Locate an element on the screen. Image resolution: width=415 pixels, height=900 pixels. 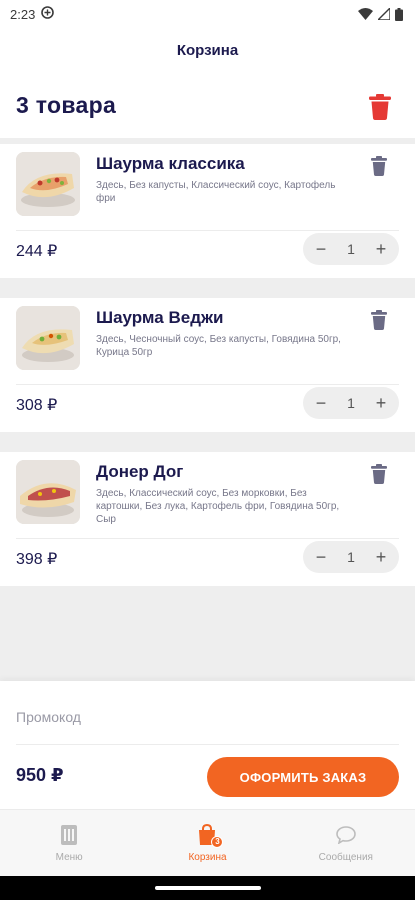
system-gesture-bar is located at coordinates (207, 888).